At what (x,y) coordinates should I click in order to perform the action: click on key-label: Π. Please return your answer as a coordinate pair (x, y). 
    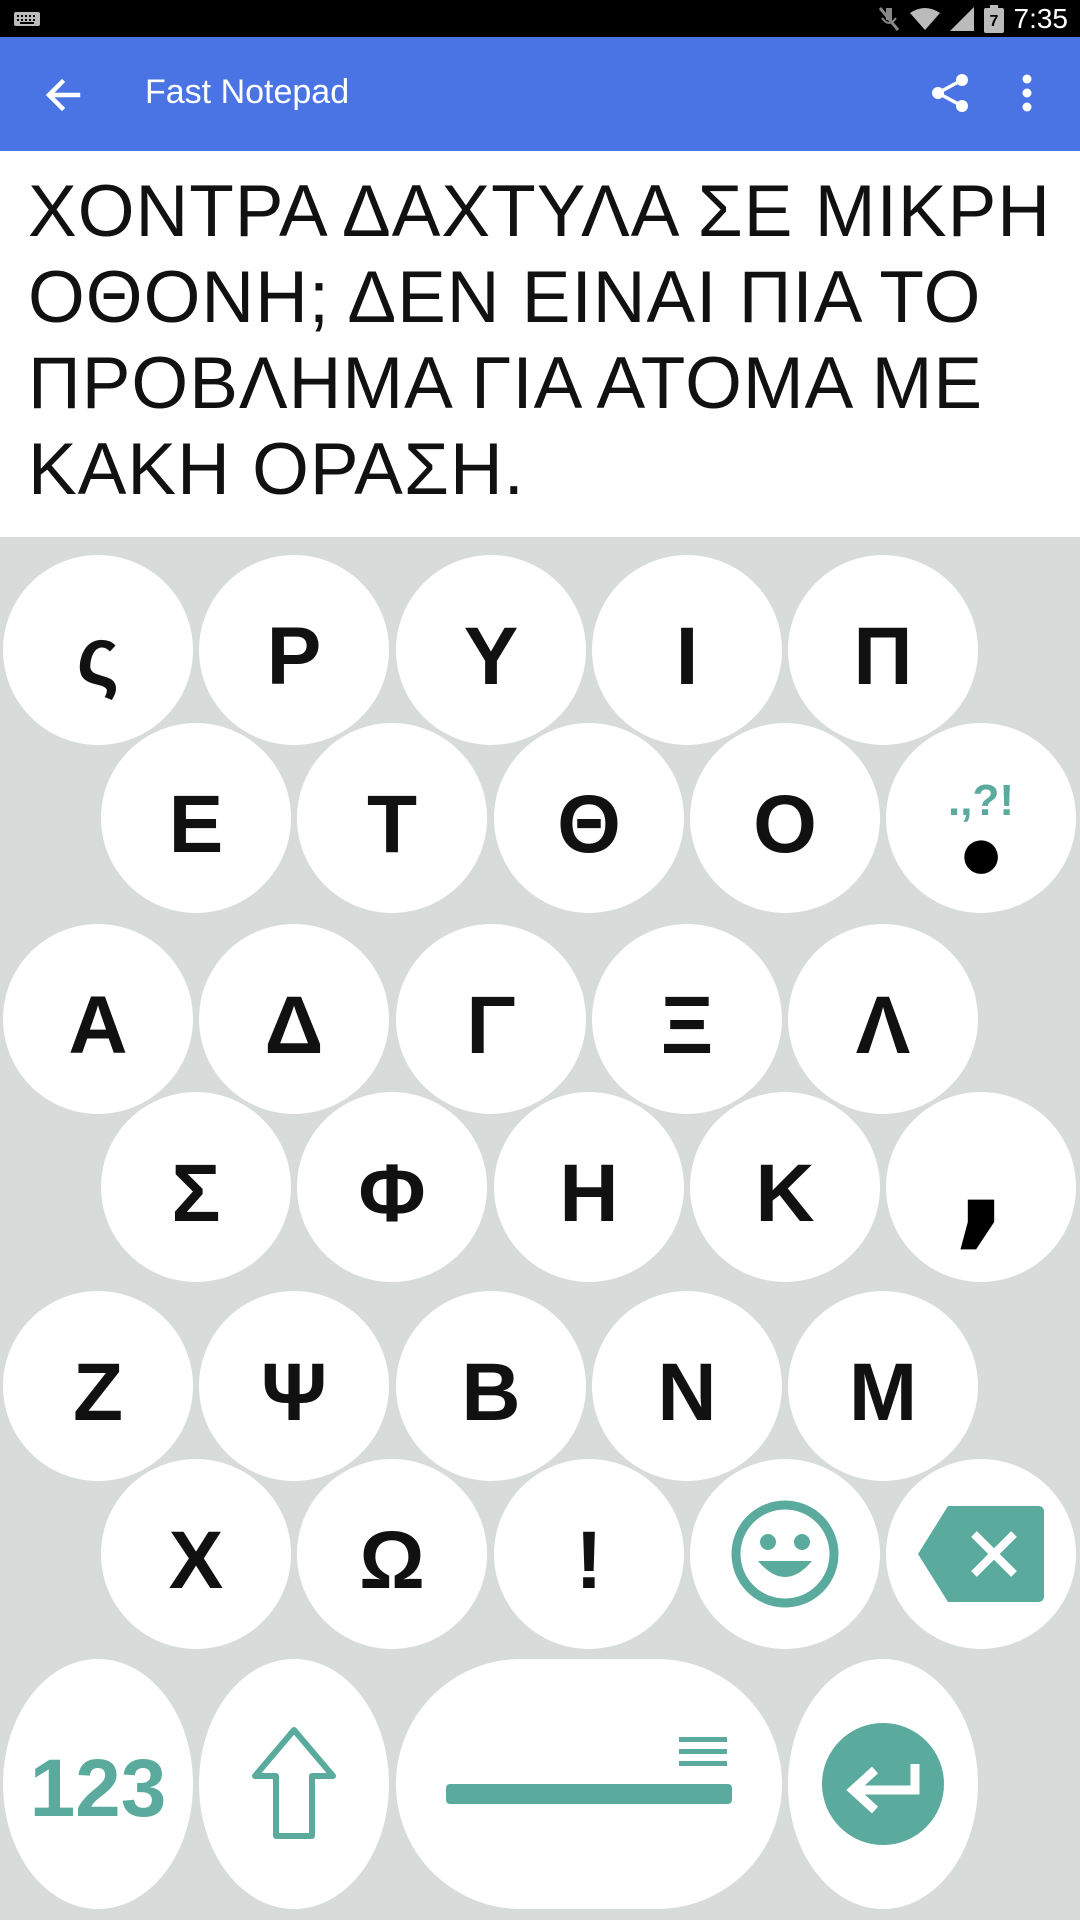
    Looking at the image, I should click on (883, 656).